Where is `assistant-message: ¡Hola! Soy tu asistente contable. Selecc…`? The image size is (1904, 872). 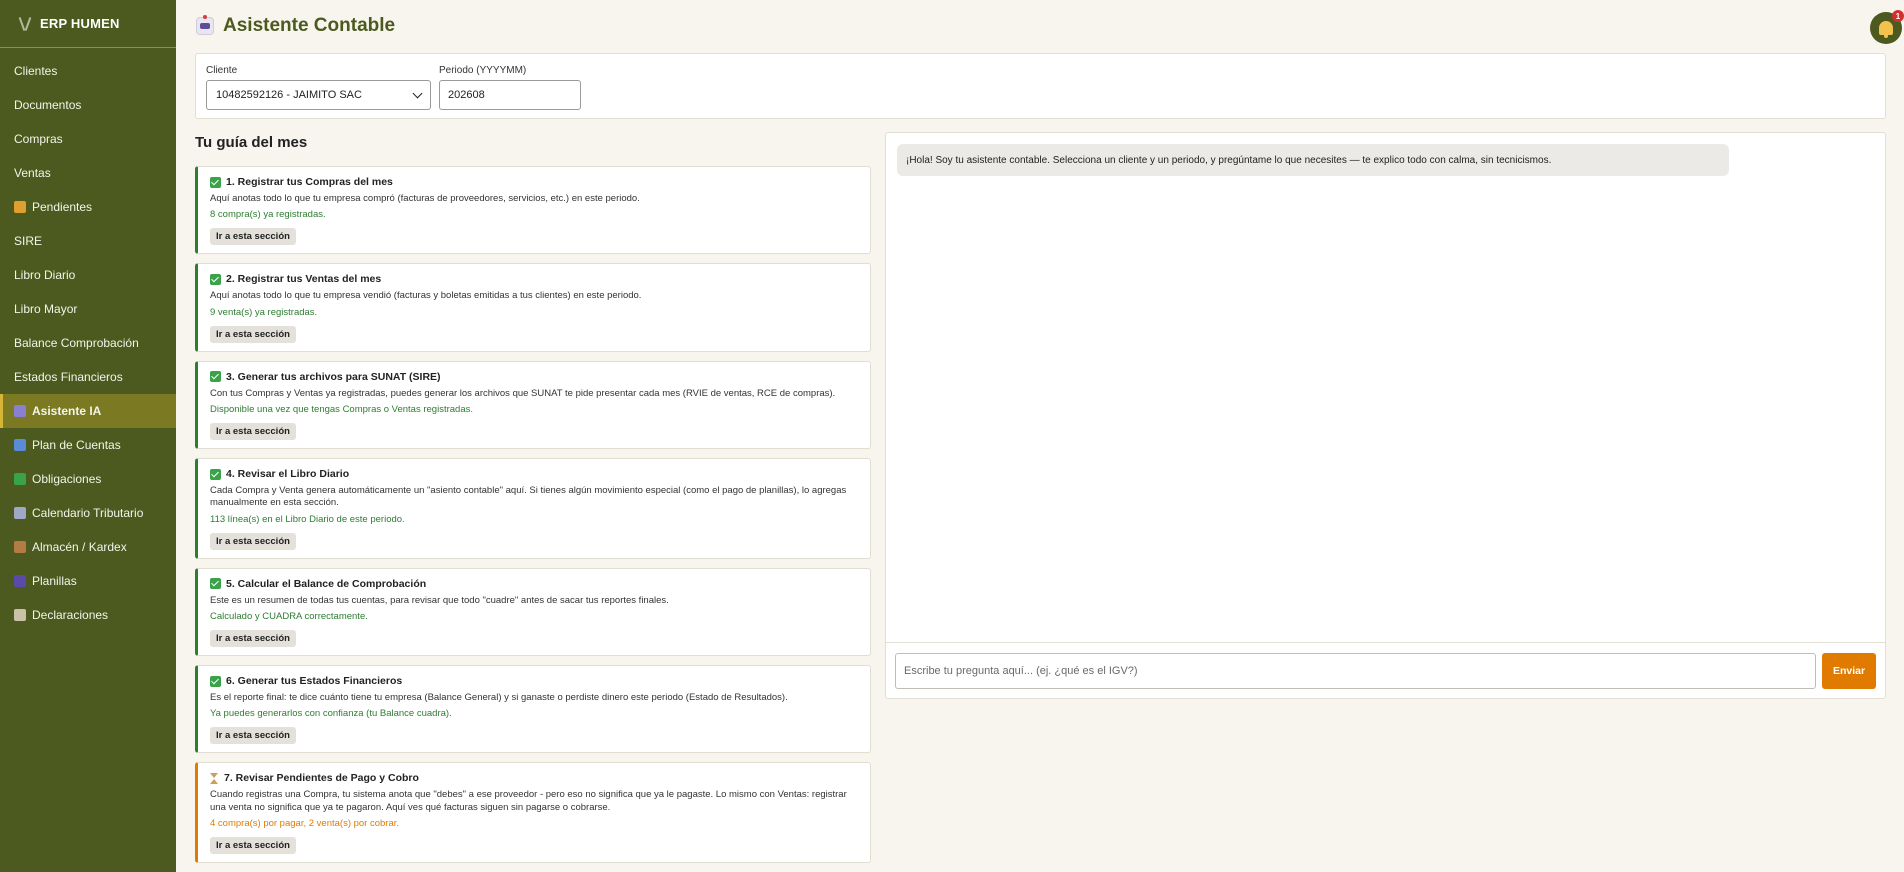 assistant-message: ¡Hola! Soy tu asistente contable. Selecc… is located at coordinates (1313, 160).